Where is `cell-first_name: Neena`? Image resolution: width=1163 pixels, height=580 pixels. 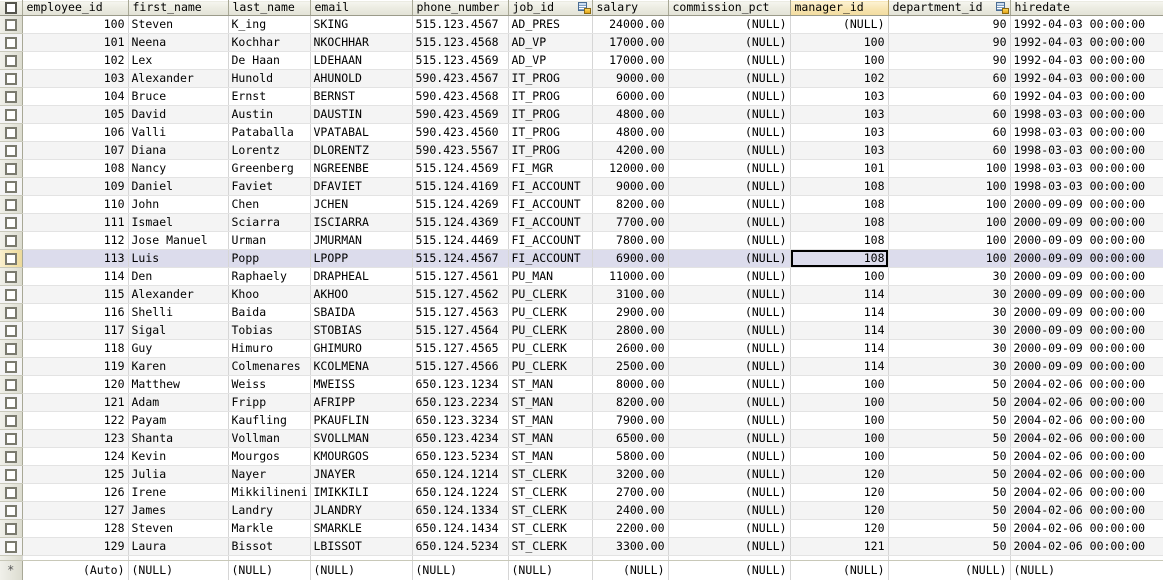
cell-first_name: Neena is located at coordinates (178, 42).